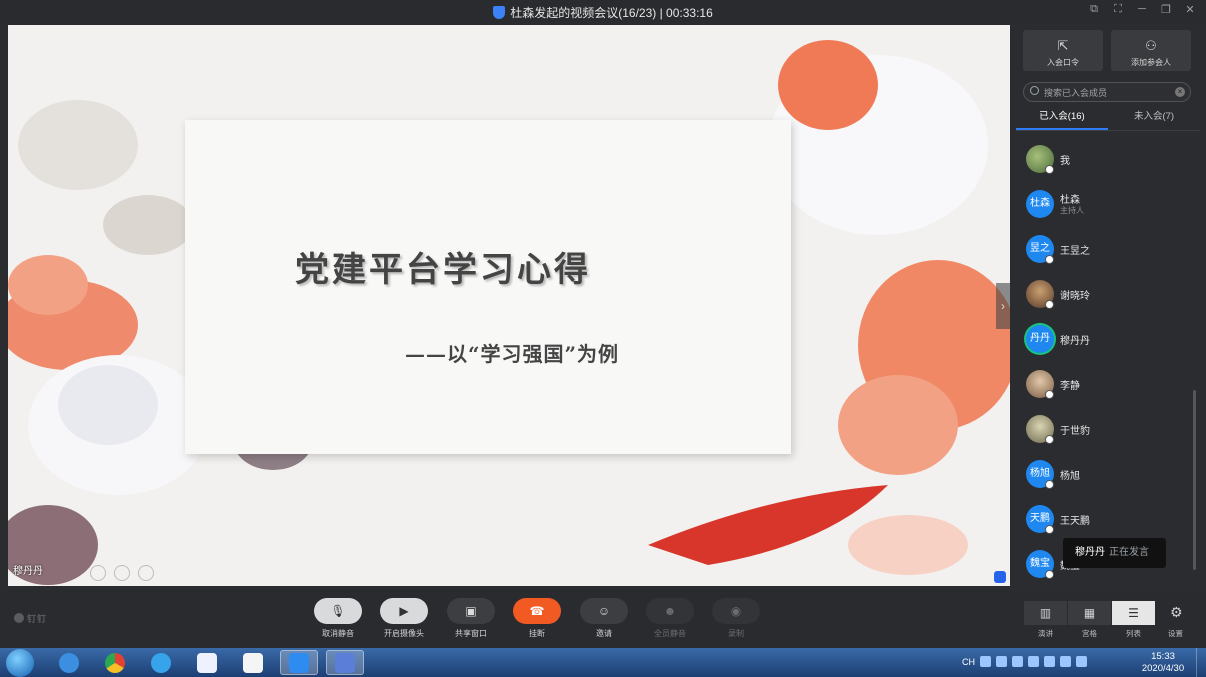 Image resolution: width=1206 pixels, height=677 pixels. What do you see at coordinates (1176, 612) in the screenshot?
I see `gear-icon: ⚙` at bounding box center [1176, 612].